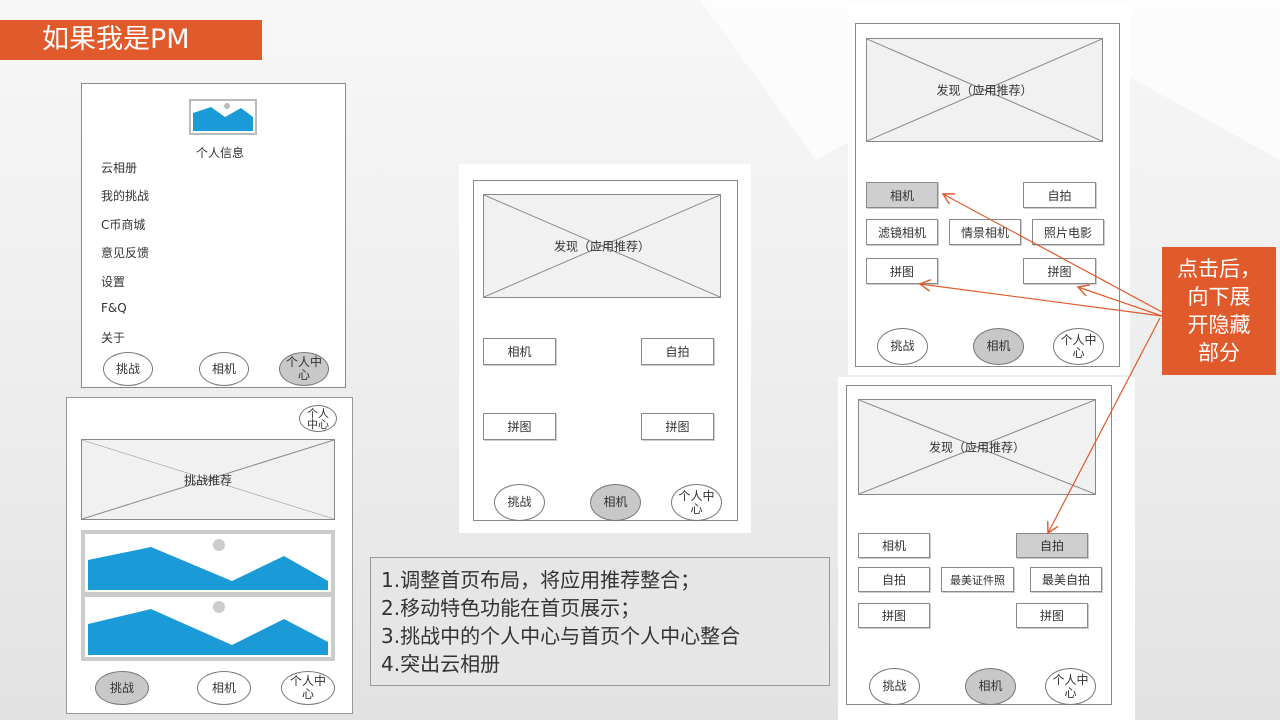  What do you see at coordinates (1219, 297) in the screenshot?
I see `callout-line: 向下展` at bounding box center [1219, 297].